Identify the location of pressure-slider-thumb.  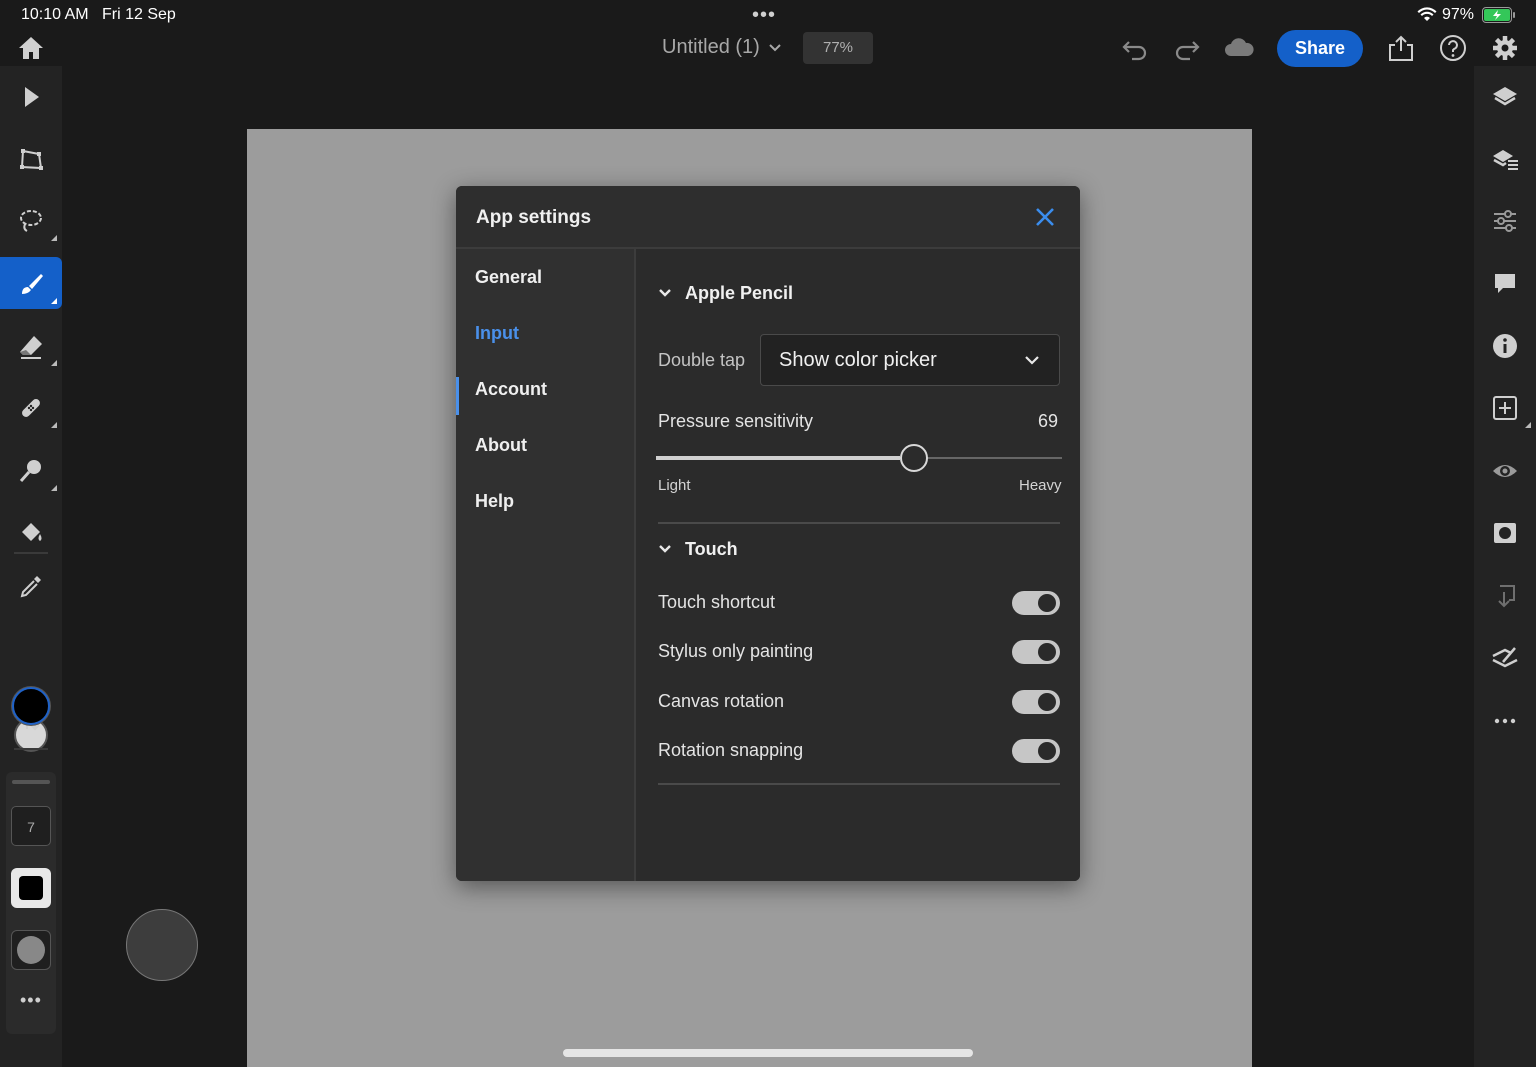
(913, 458).